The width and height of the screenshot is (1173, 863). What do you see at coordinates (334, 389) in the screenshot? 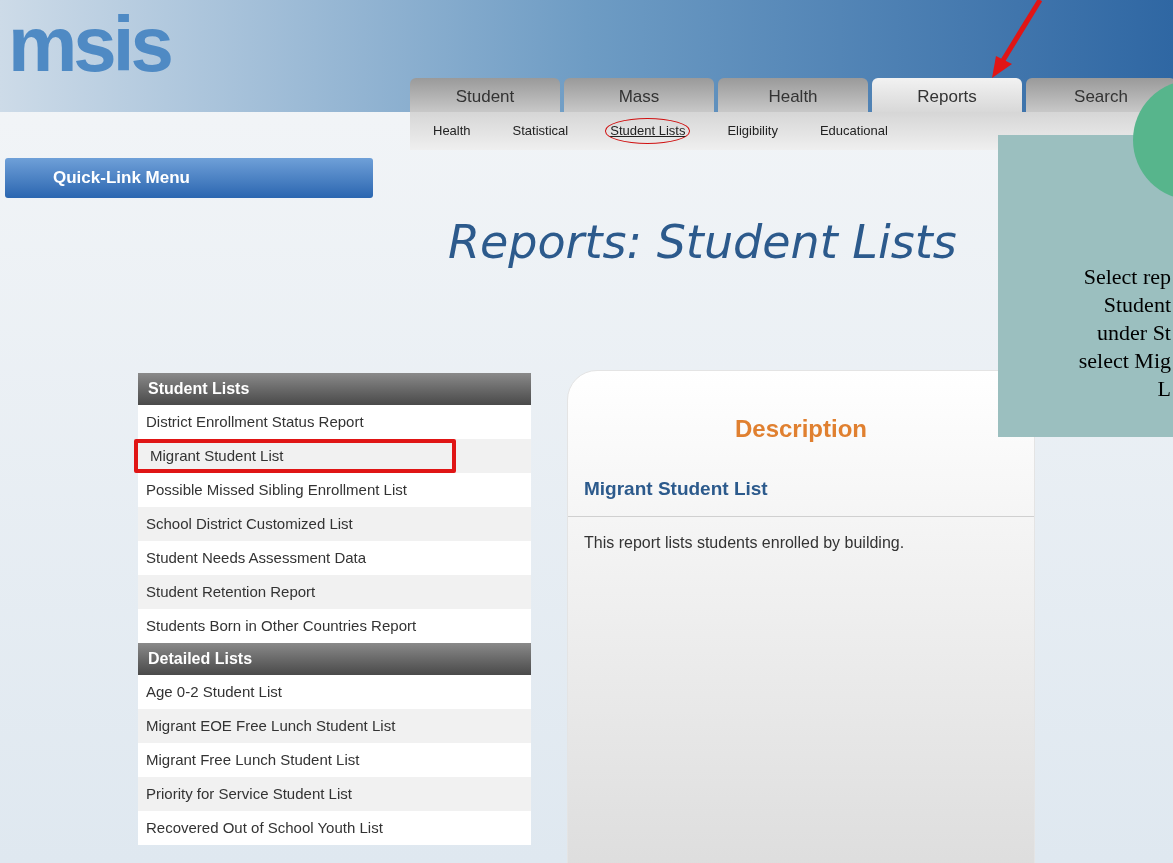
I see `list-heading: Student Lists` at bounding box center [334, 389].